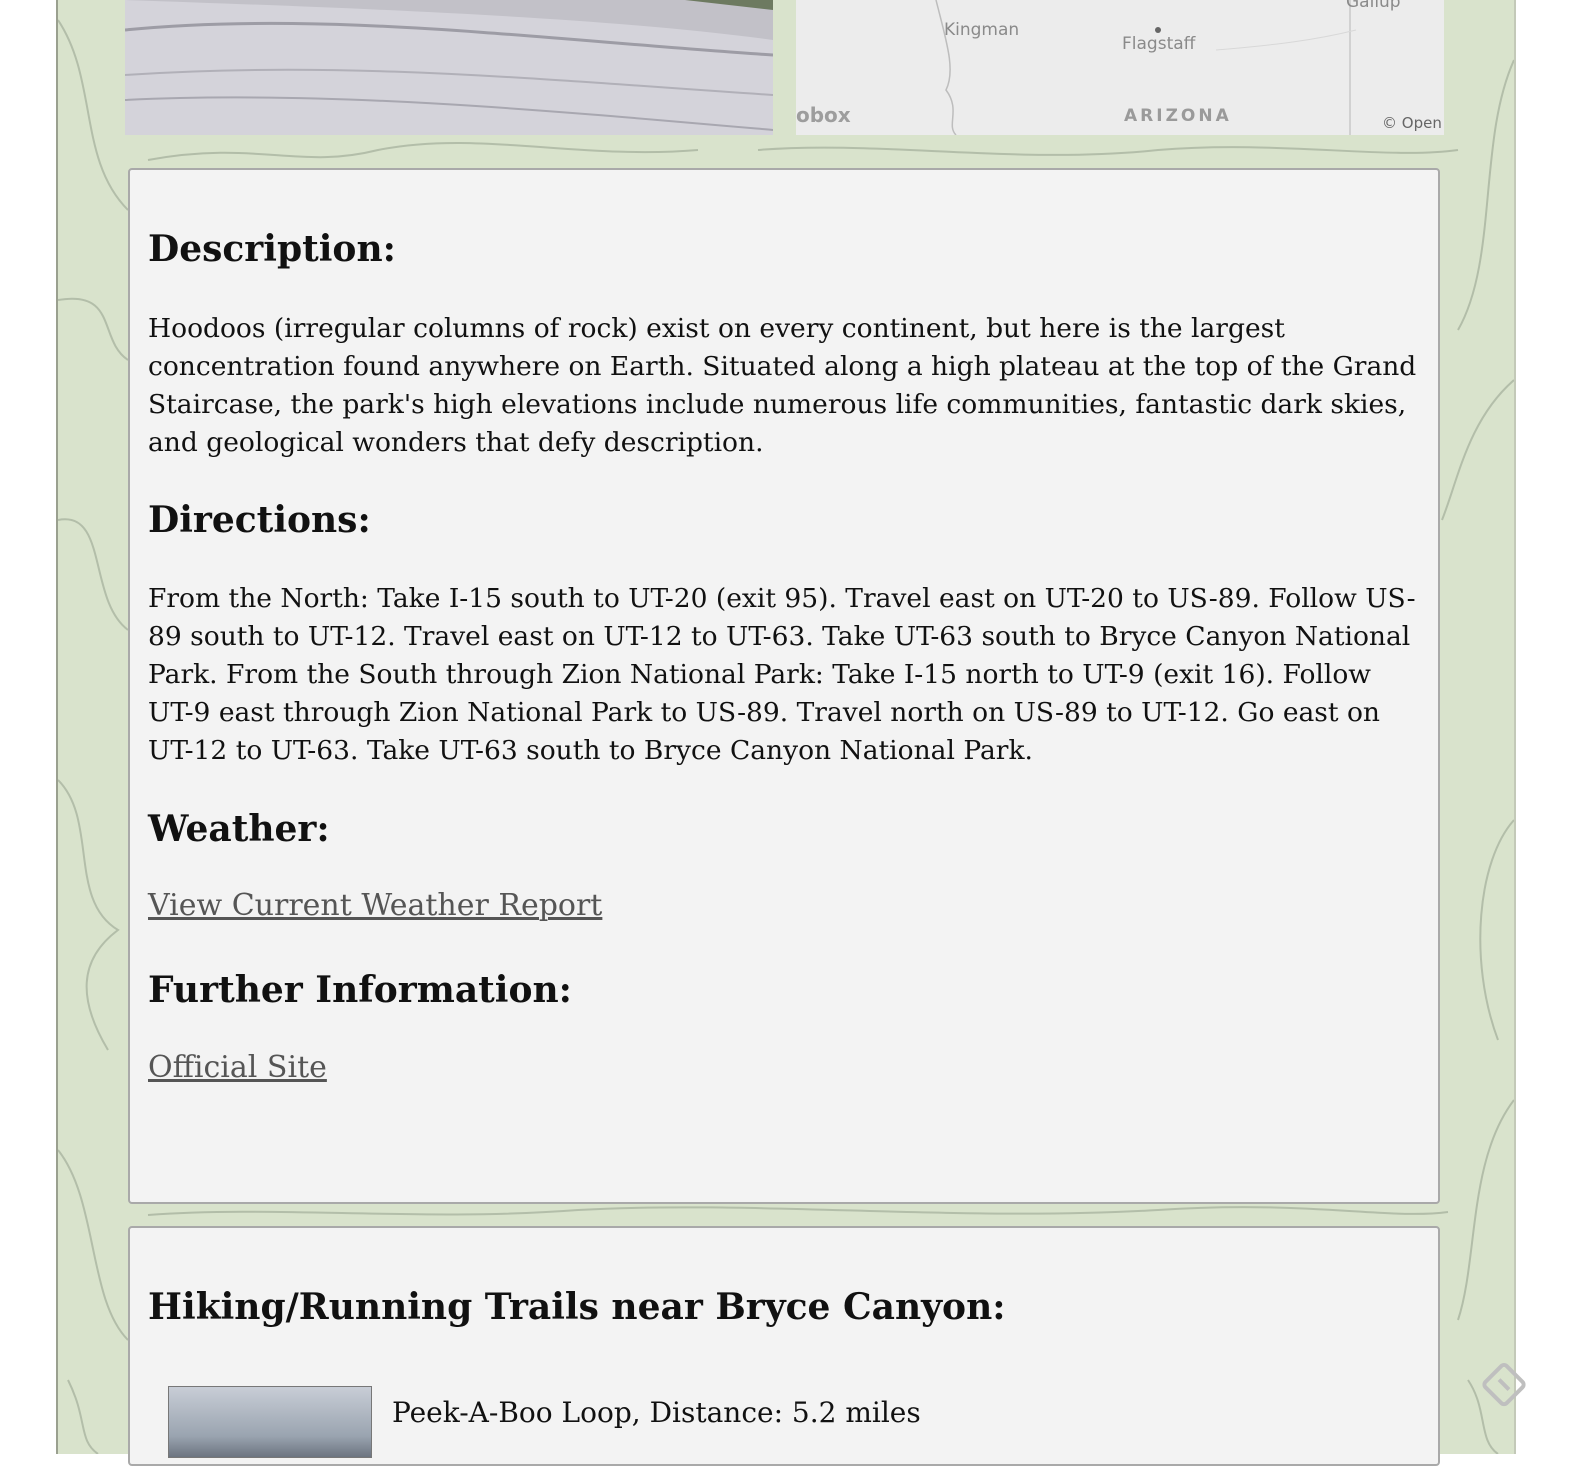 Image resolution: width=1574 pixels, height=1466 pixels. What do you see at coordinates (237, 1067) in the screenshot?
I see `official-site-link: Official Site` at bounding box center [237, 1067].